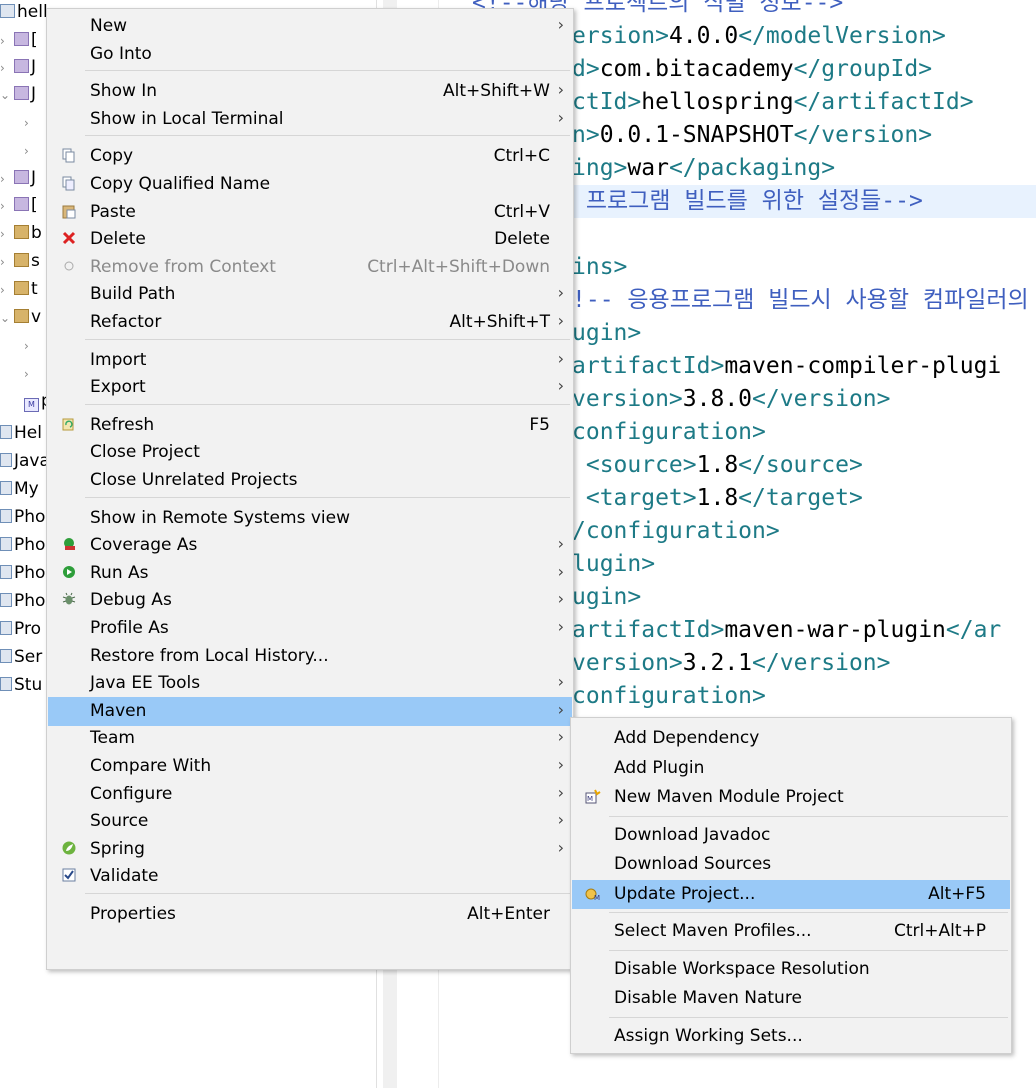 The width and height of the screenshot is (1036, 1088). I want to click on maven-item-select-maven-profiles: Select Maven Profiles... Ctrl+Alt+P, so click(791, 931).